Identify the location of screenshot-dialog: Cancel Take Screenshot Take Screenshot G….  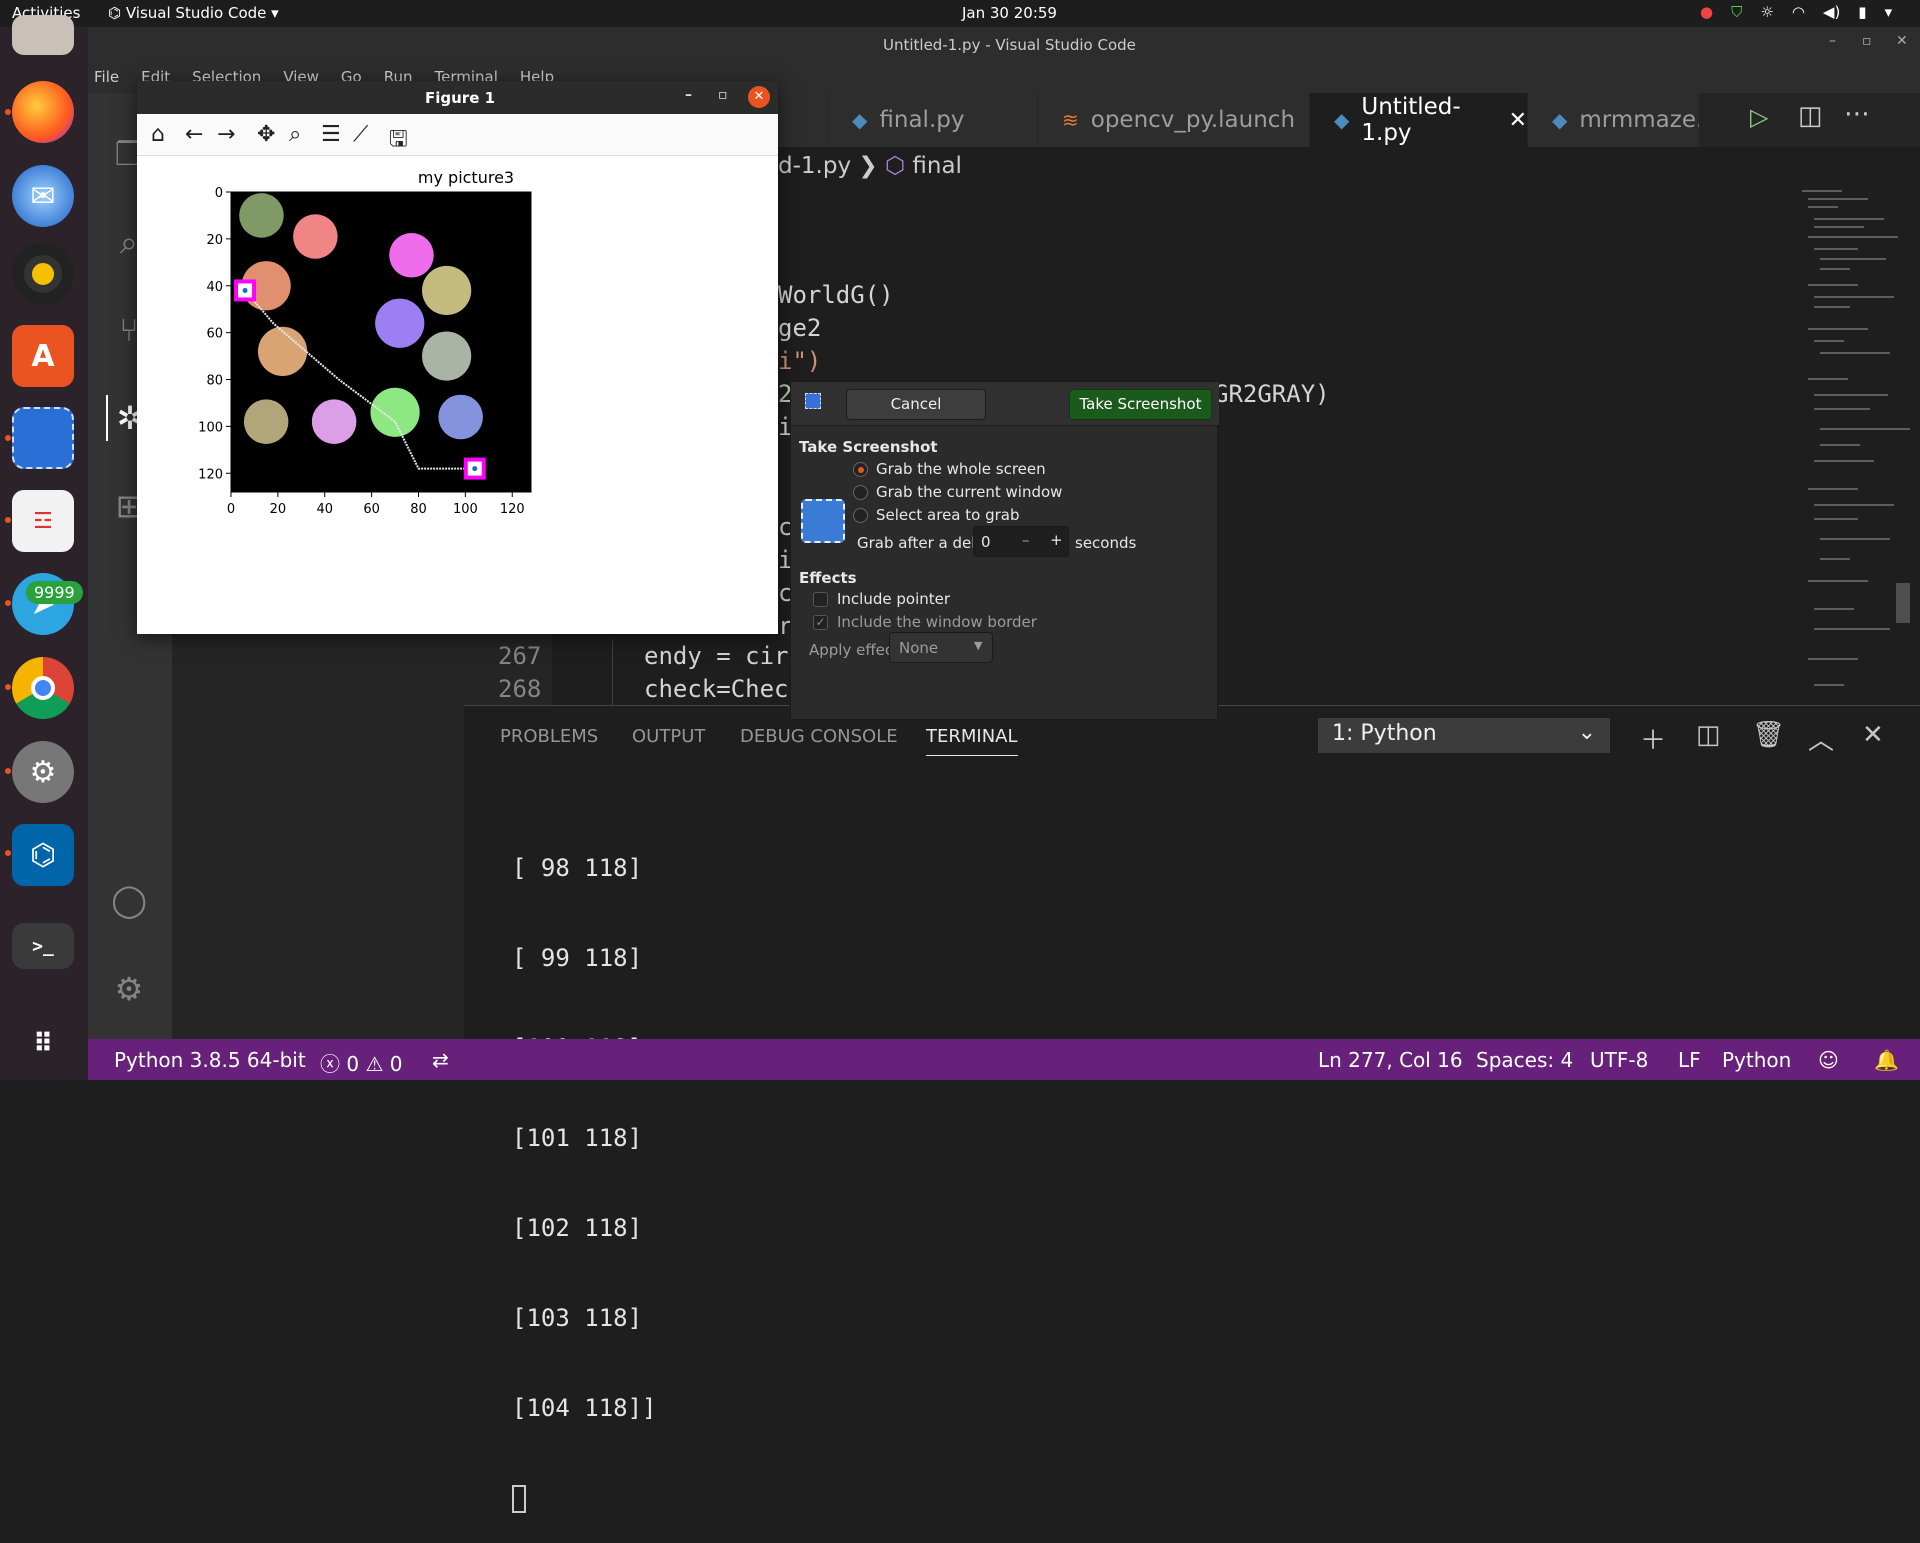
(1004, 550).